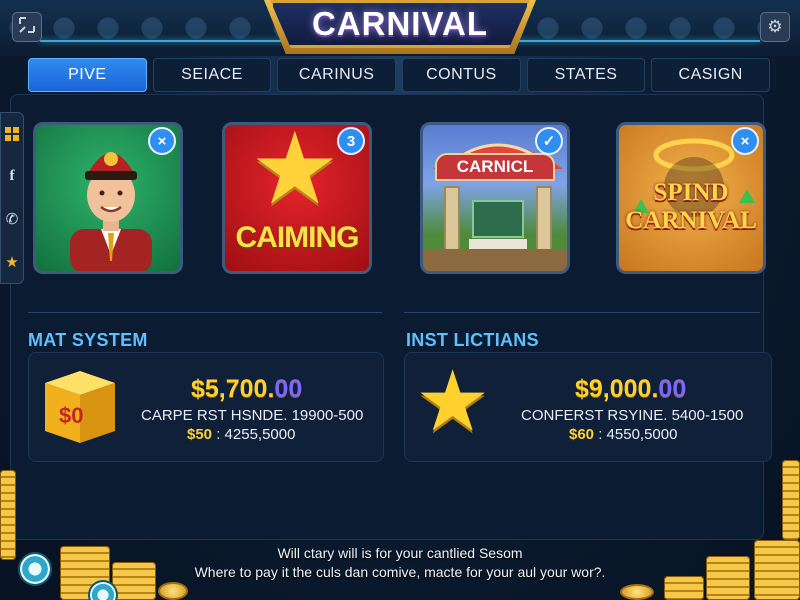 The width and height of the screenshot is (800, 600). Describe the element at coordinates (582, 312) in the screenshot. I see `section-divider-right` at that location.